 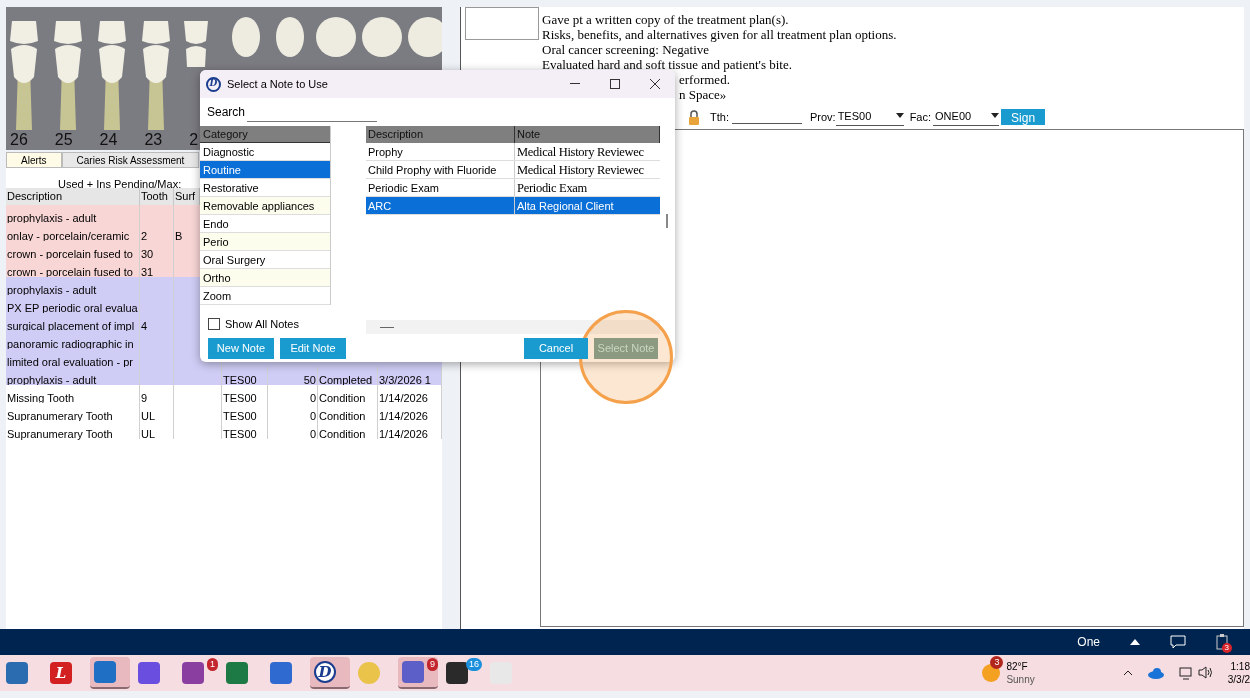 I want to click on tooth-number: 26, so click(x=19, y=140).